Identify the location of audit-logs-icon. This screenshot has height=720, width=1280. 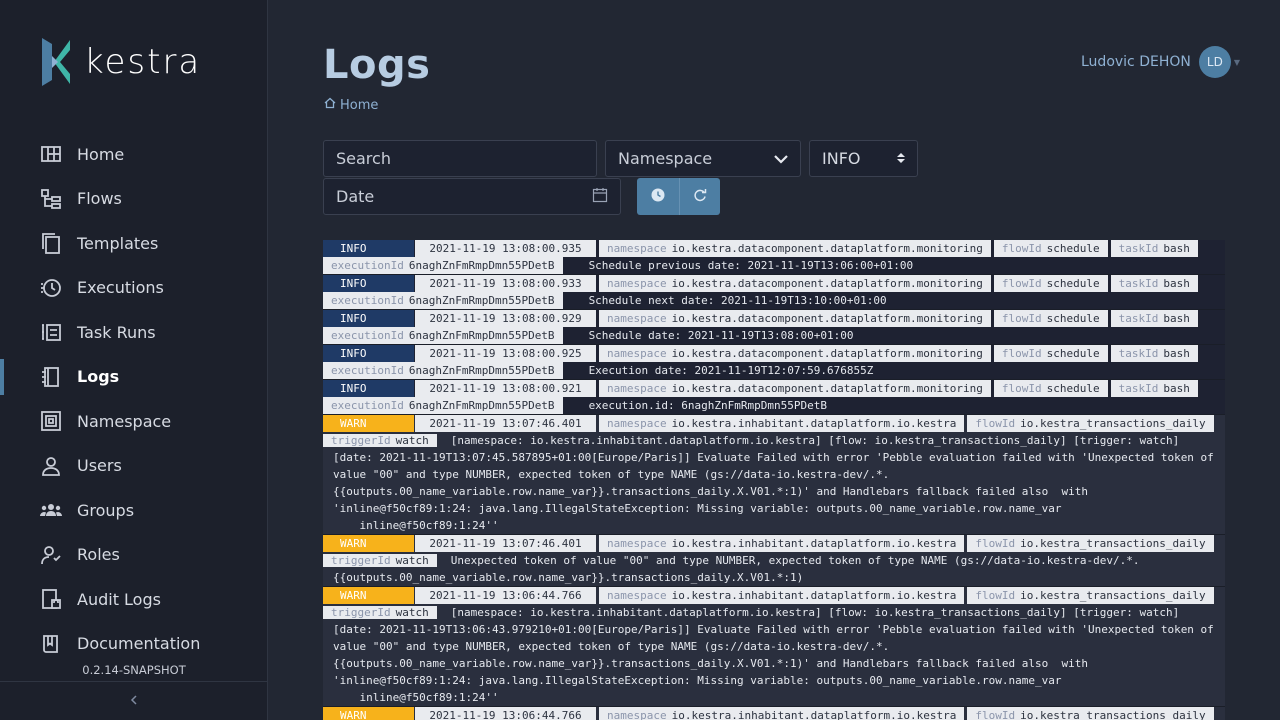
(51, 599).